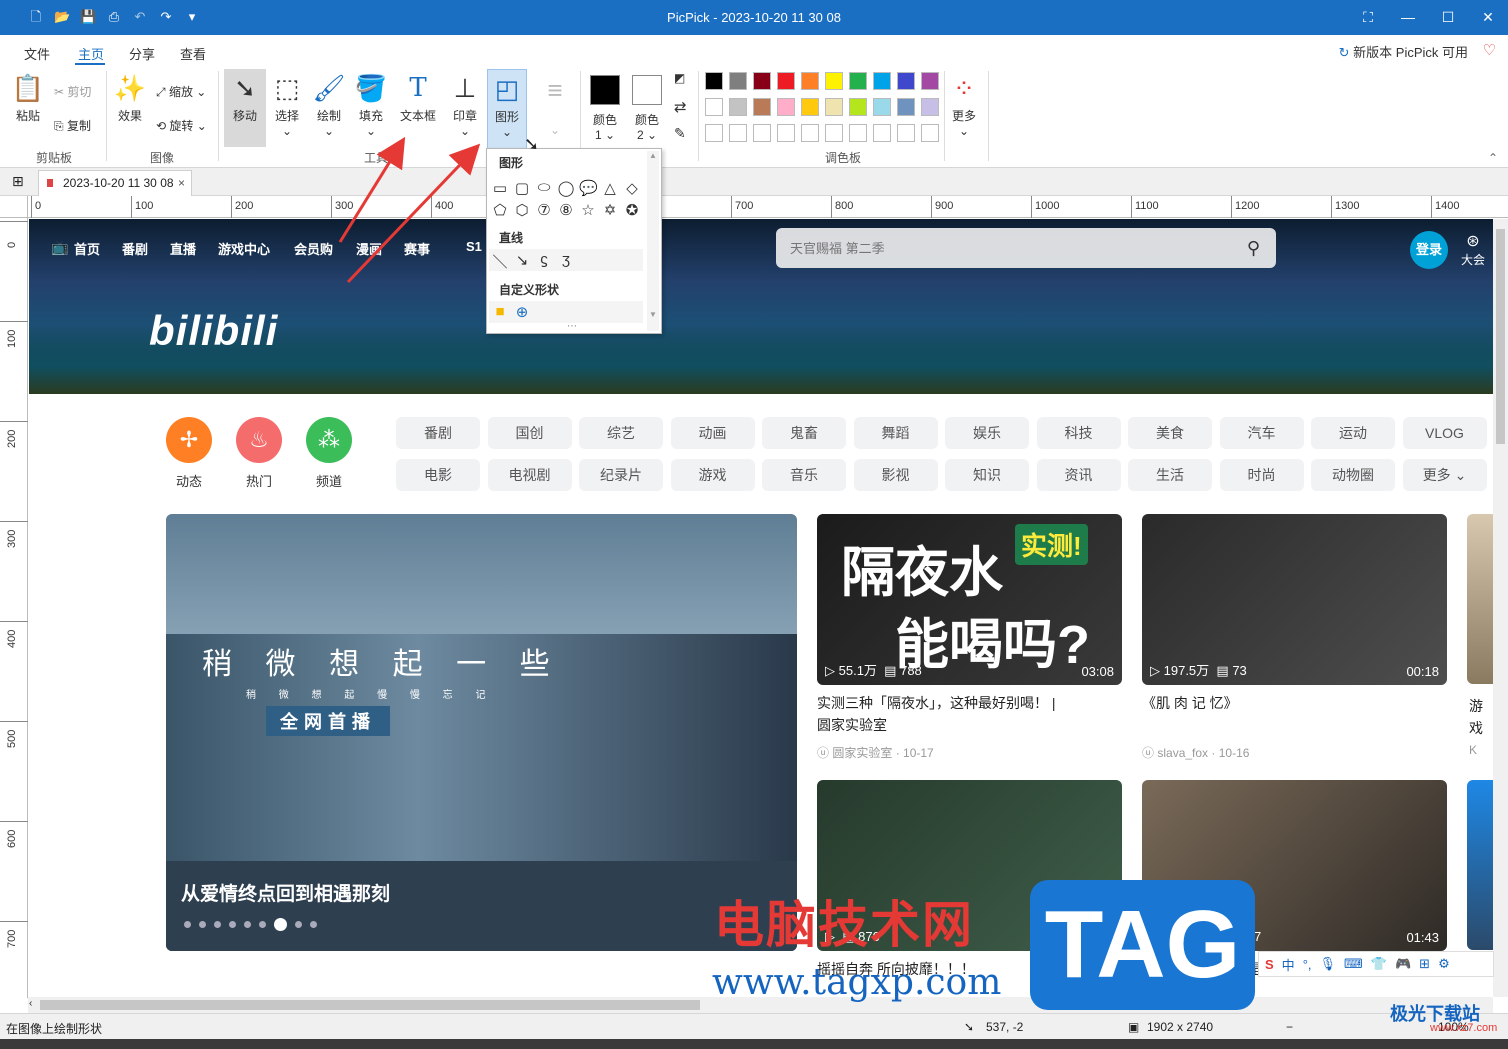 This screenshot has width=1508, height=1049. Describe the element at coordinates (1353, 433) in the screenshot. I see `category-tag: 运动` at that location.